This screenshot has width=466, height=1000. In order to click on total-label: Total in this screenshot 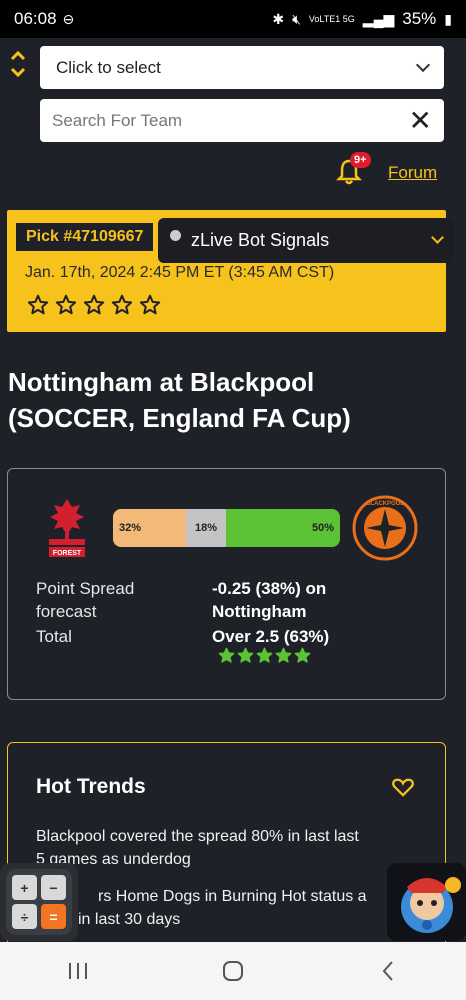, I will do `click(54, 636)`.